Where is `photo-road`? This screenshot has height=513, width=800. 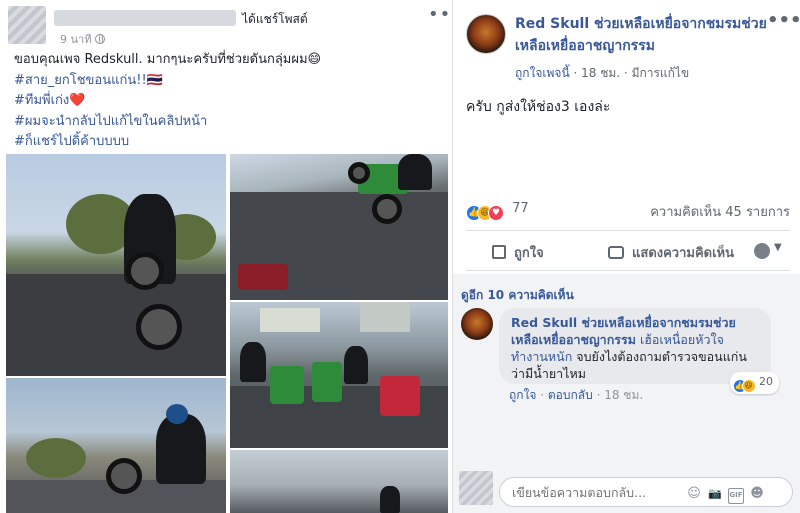 photo-road is located at coordinates (116, 325).